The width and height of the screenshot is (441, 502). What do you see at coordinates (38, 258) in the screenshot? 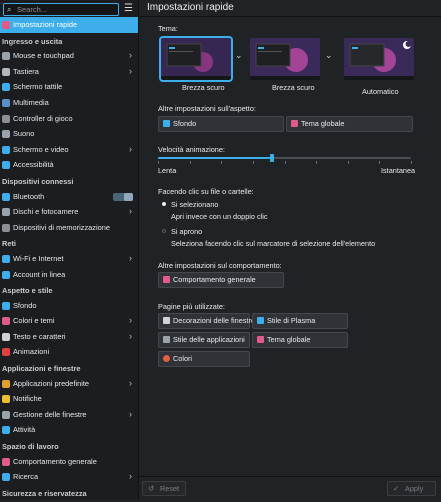
I see `sidebar-item-label: Wi-Fi e Internet` at bounding box center [38, 258].